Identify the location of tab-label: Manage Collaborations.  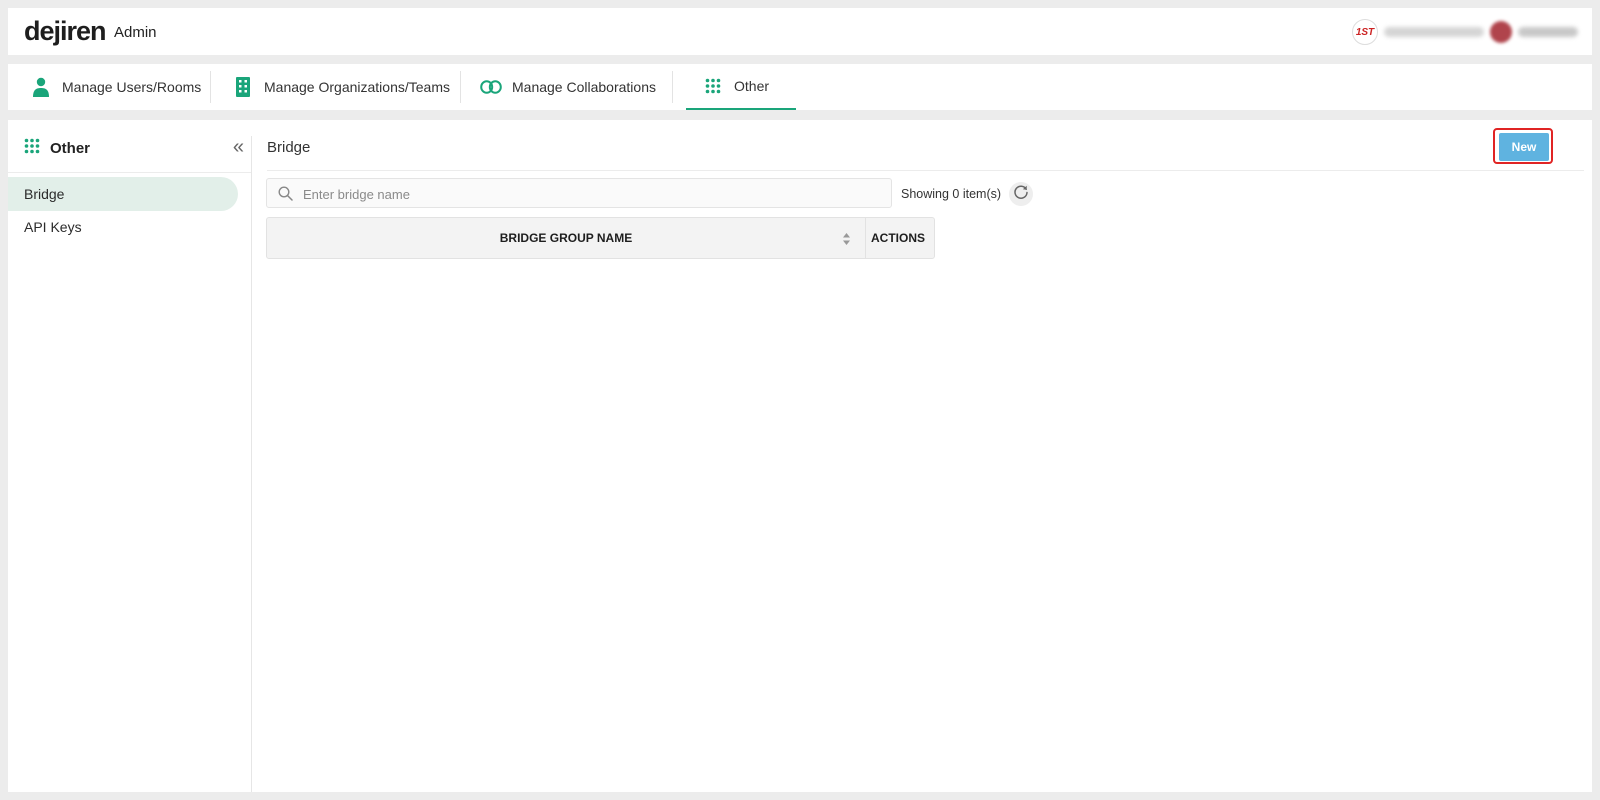
(584, 87).